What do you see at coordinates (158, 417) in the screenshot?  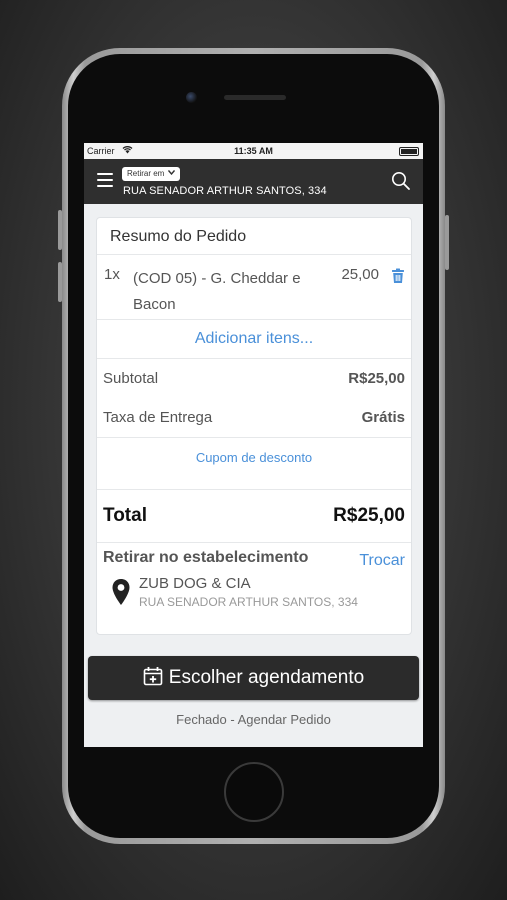 I see `delivery-fee-label: Taxa de Entrega` at bounding box center [158, 417].